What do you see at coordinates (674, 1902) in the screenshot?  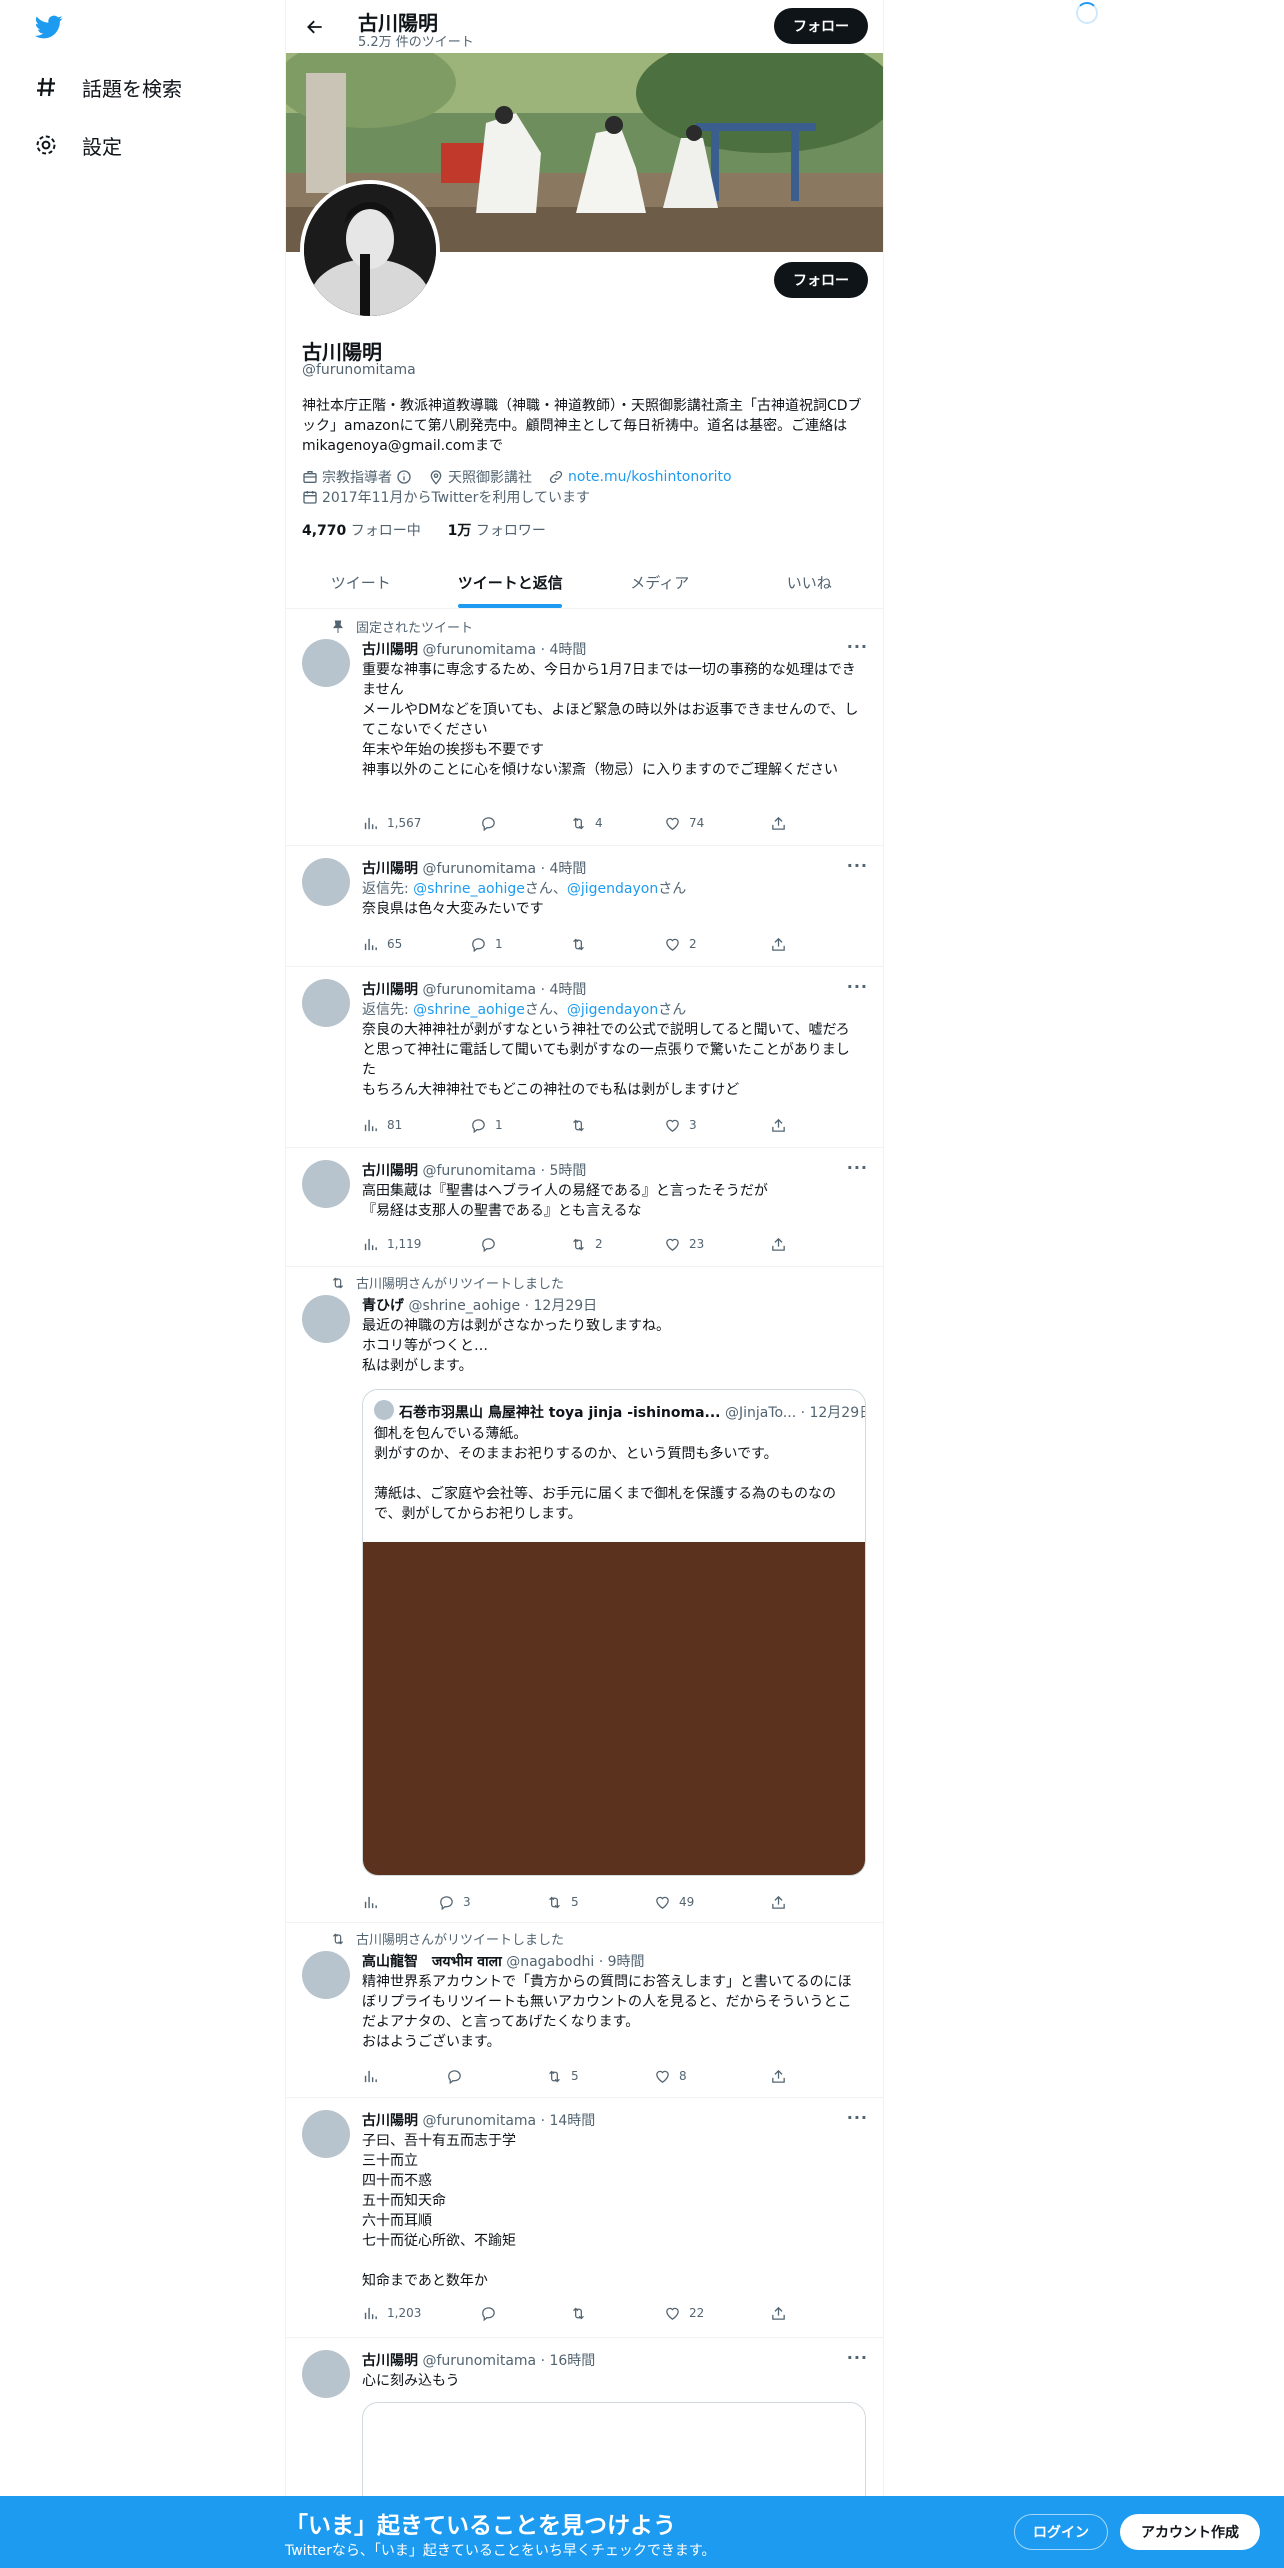 I see `like-button: 49` at bounding box center [674, 1902].